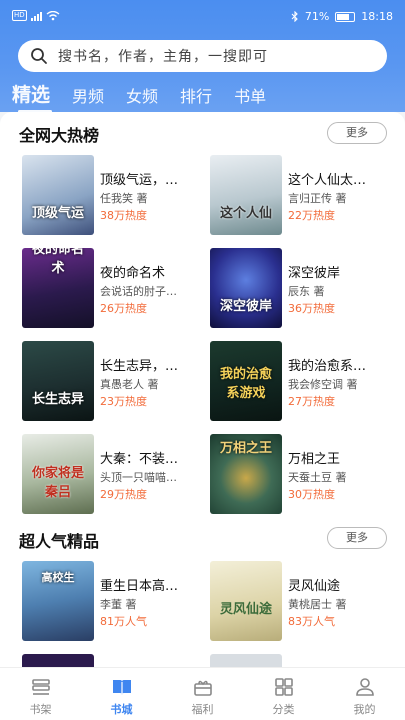  Describe the element at coordinates (246, 474) in the screenshot. I see `book-cover: 万相之王` at that location.